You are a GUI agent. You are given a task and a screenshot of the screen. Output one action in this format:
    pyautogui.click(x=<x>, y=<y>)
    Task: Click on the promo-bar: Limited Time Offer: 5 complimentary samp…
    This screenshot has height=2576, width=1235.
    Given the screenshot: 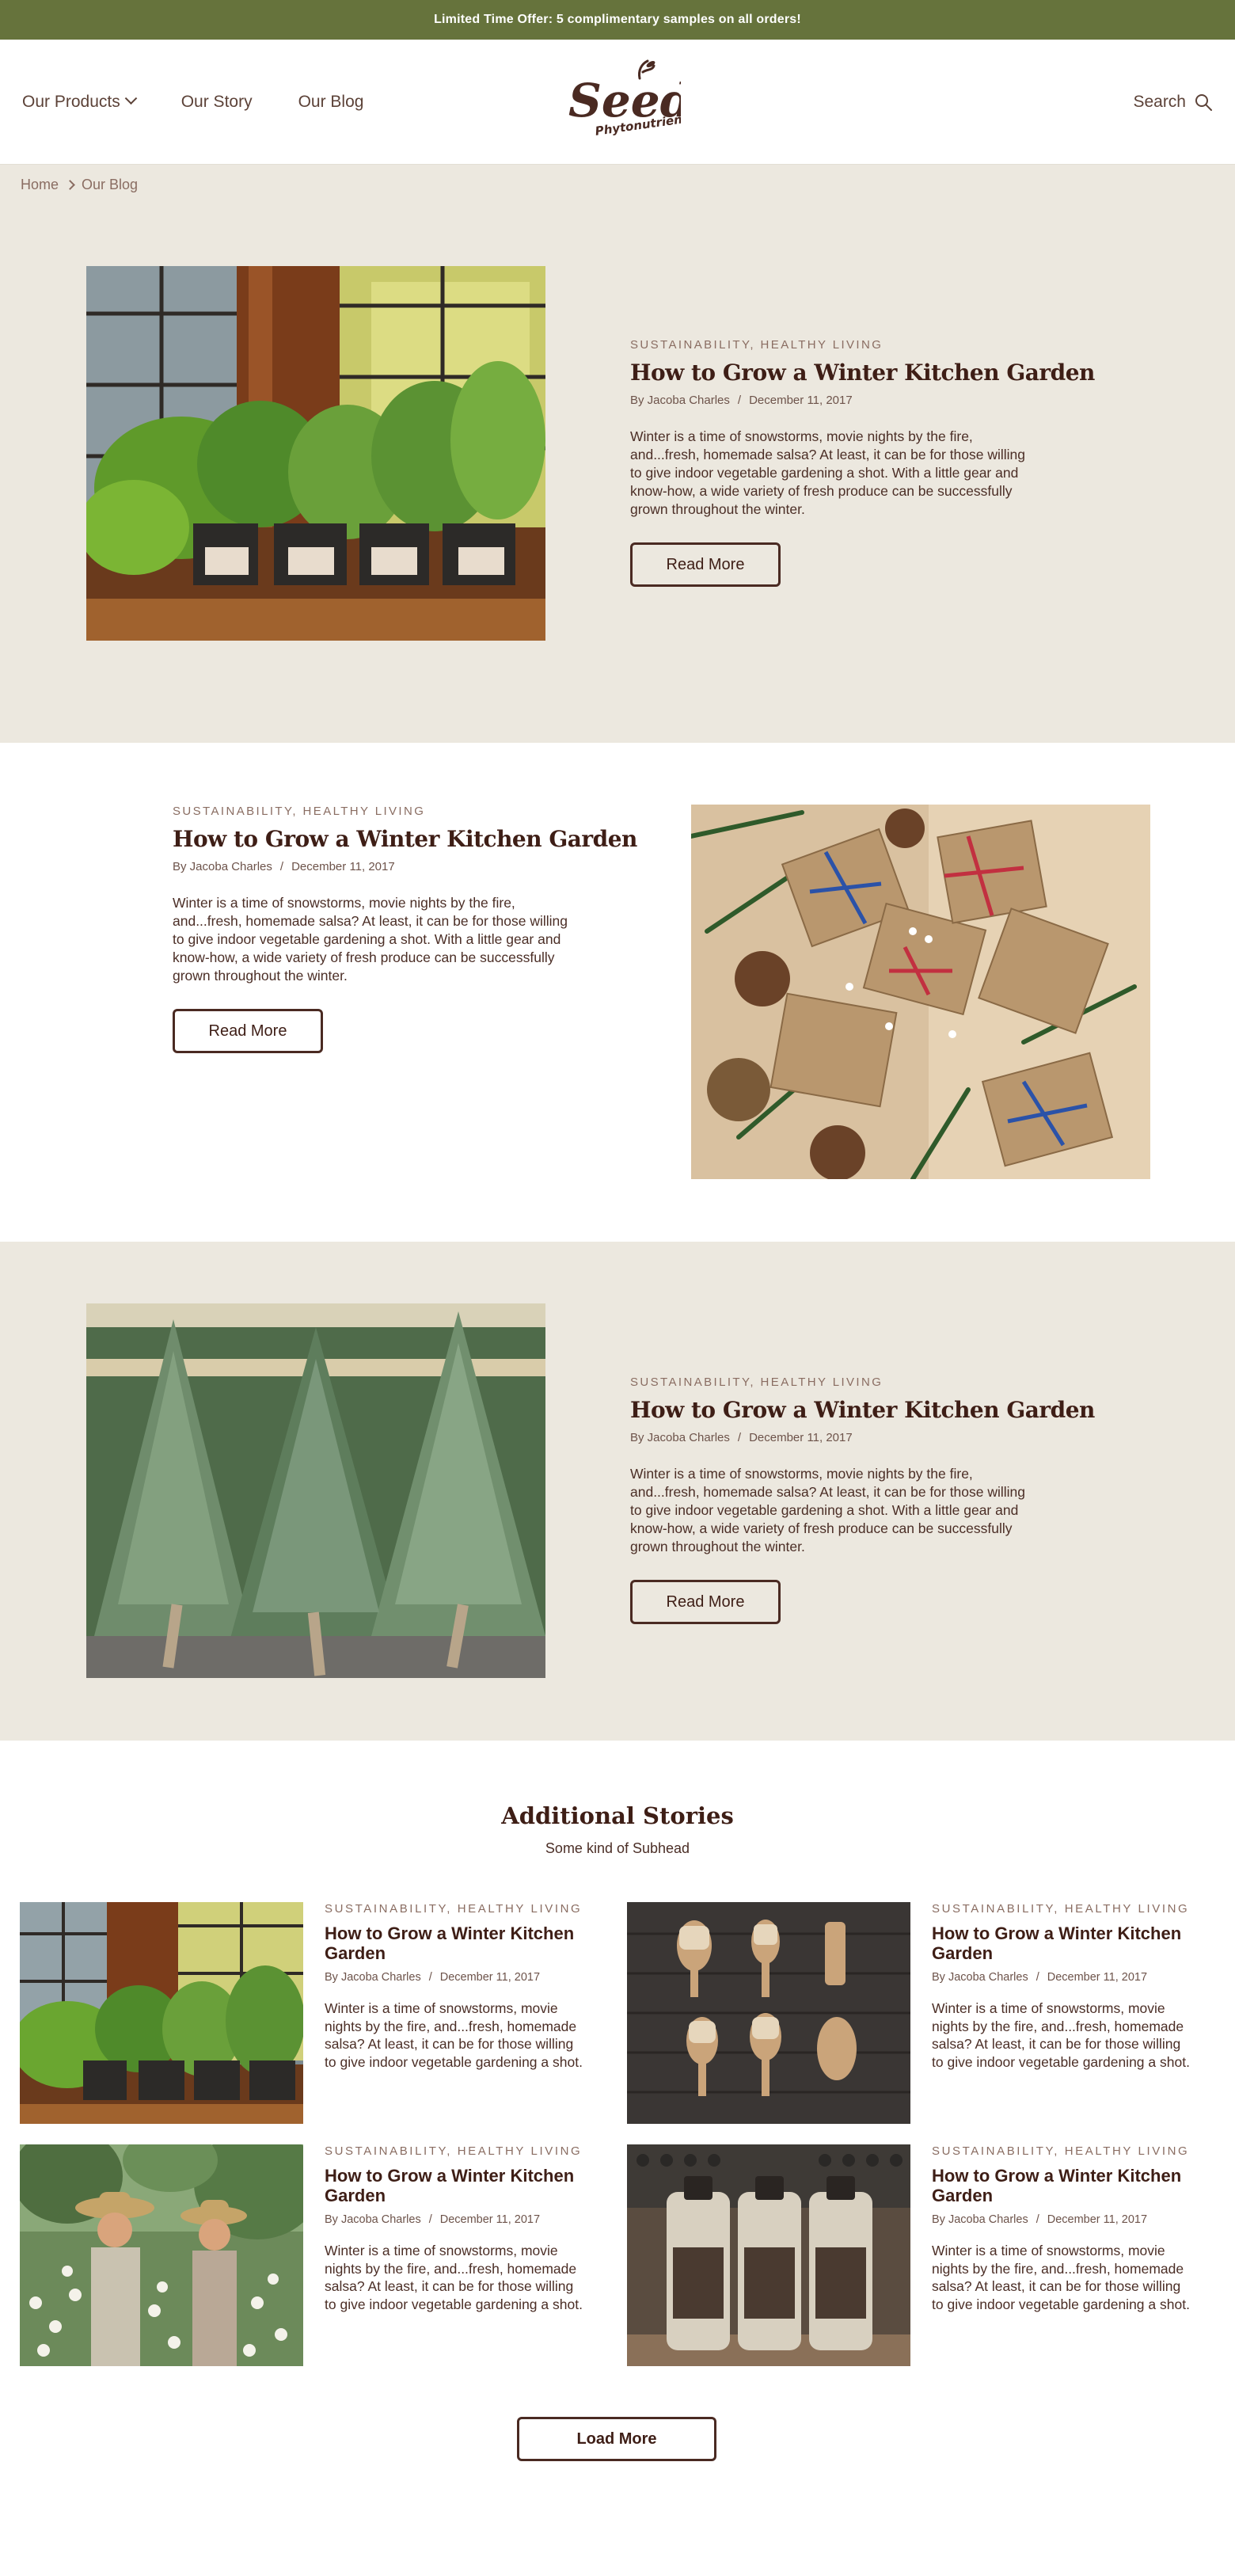 What is the action you would take?
    pyautogui.click(x=617, y=20)
    